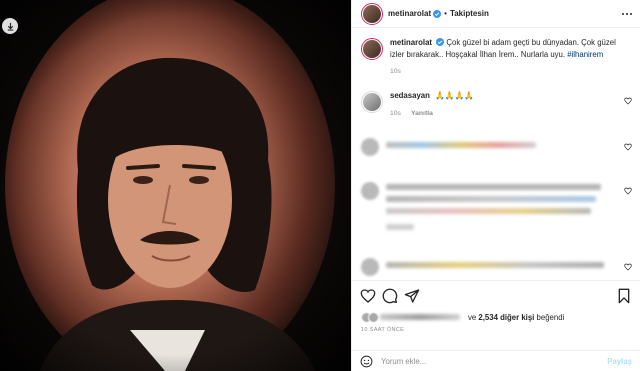 This screenshot has height=371, width=640. Describe the element at coordinates (410, 95) in the screenshot. I see `commenter-username: sedasayan` at that location.